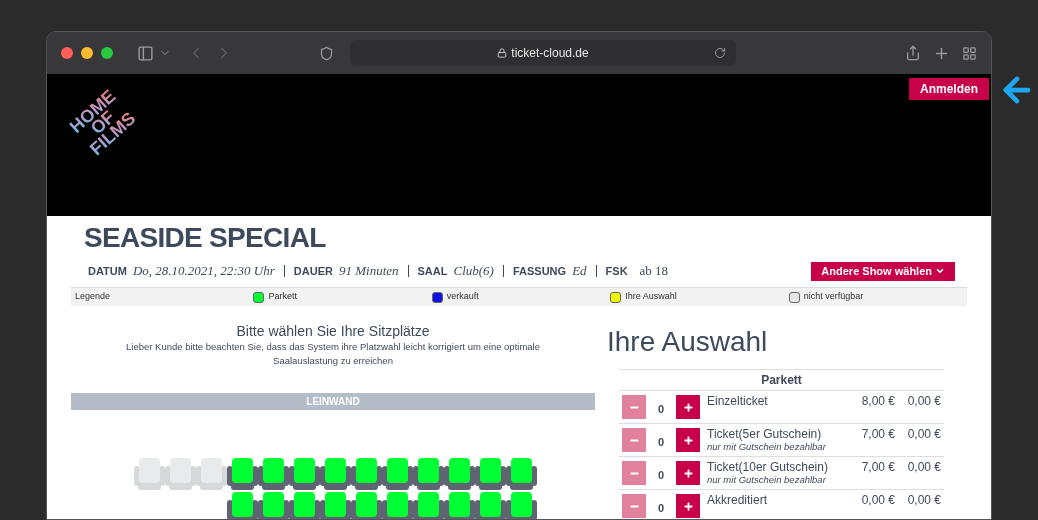 The image size is (1038, 520). What do you see at coordinates (87, 53) in the screenshot?
I see `minimize-button` at bounding box center [87, 53].